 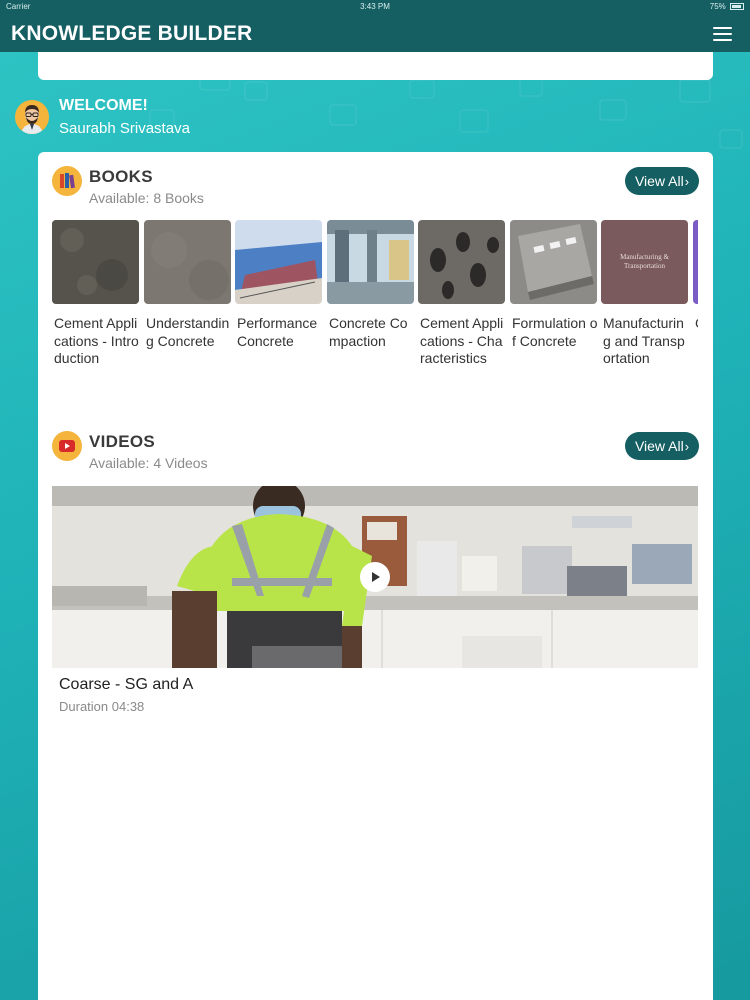 I want to click on videos-icon, so click(x=67, y=446).